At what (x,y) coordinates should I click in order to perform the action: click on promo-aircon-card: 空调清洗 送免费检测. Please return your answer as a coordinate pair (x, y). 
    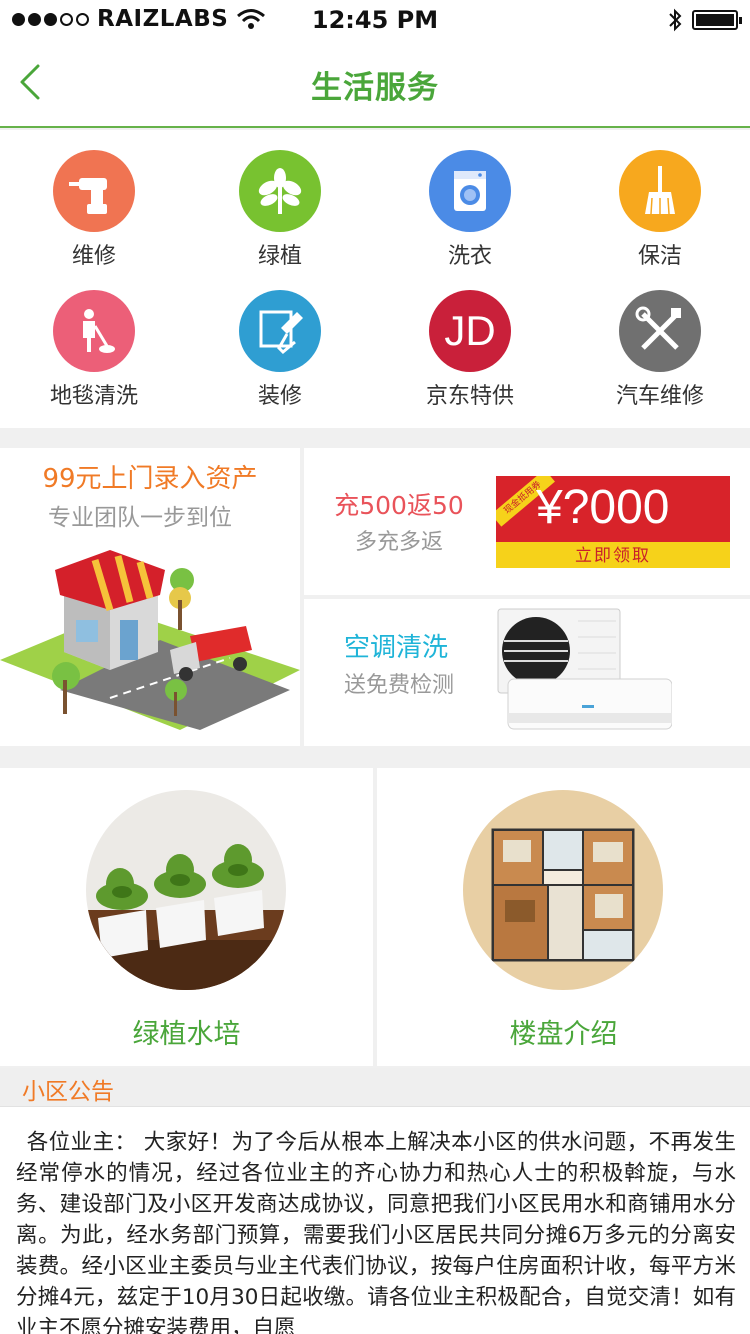
    Looking at the image, I should click on (527, 672).